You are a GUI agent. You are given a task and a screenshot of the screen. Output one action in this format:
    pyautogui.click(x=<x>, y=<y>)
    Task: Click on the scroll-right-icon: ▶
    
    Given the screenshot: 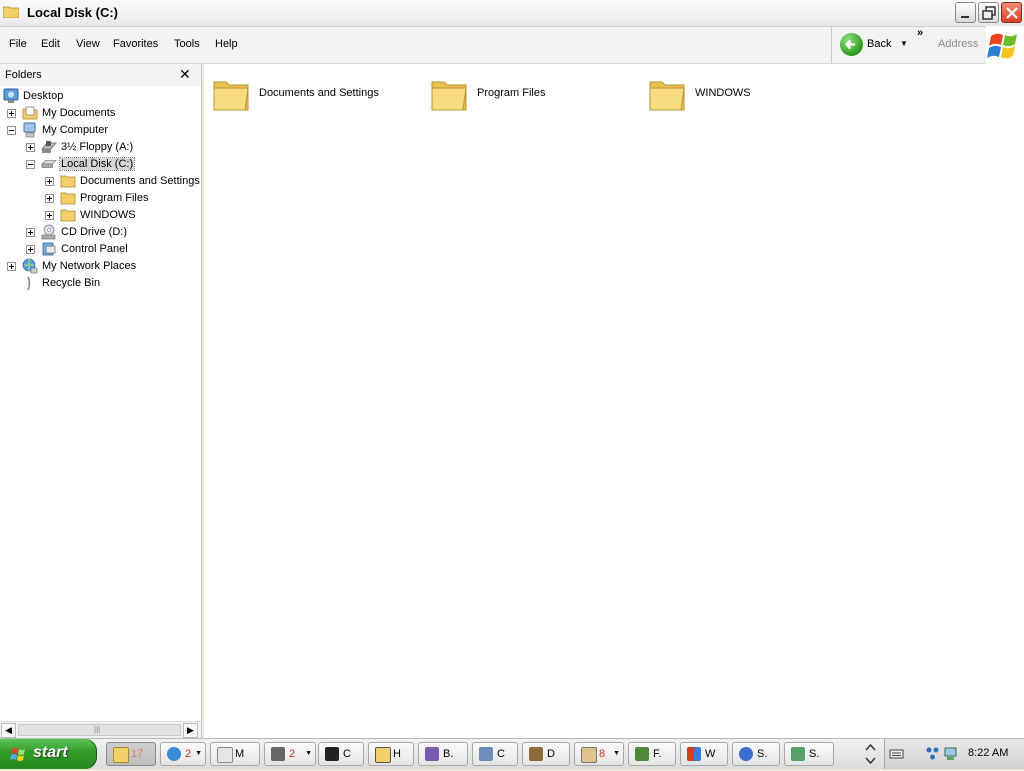 What is the action you would take?
    pyautogui.click(x=190, y=730)
    